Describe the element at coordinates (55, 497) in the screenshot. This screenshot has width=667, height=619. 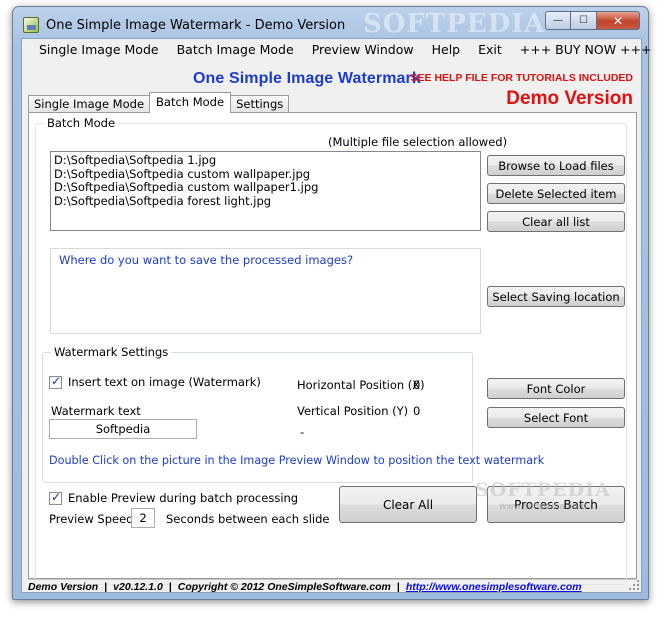
I see `enable-preview-checkbox` at that location.